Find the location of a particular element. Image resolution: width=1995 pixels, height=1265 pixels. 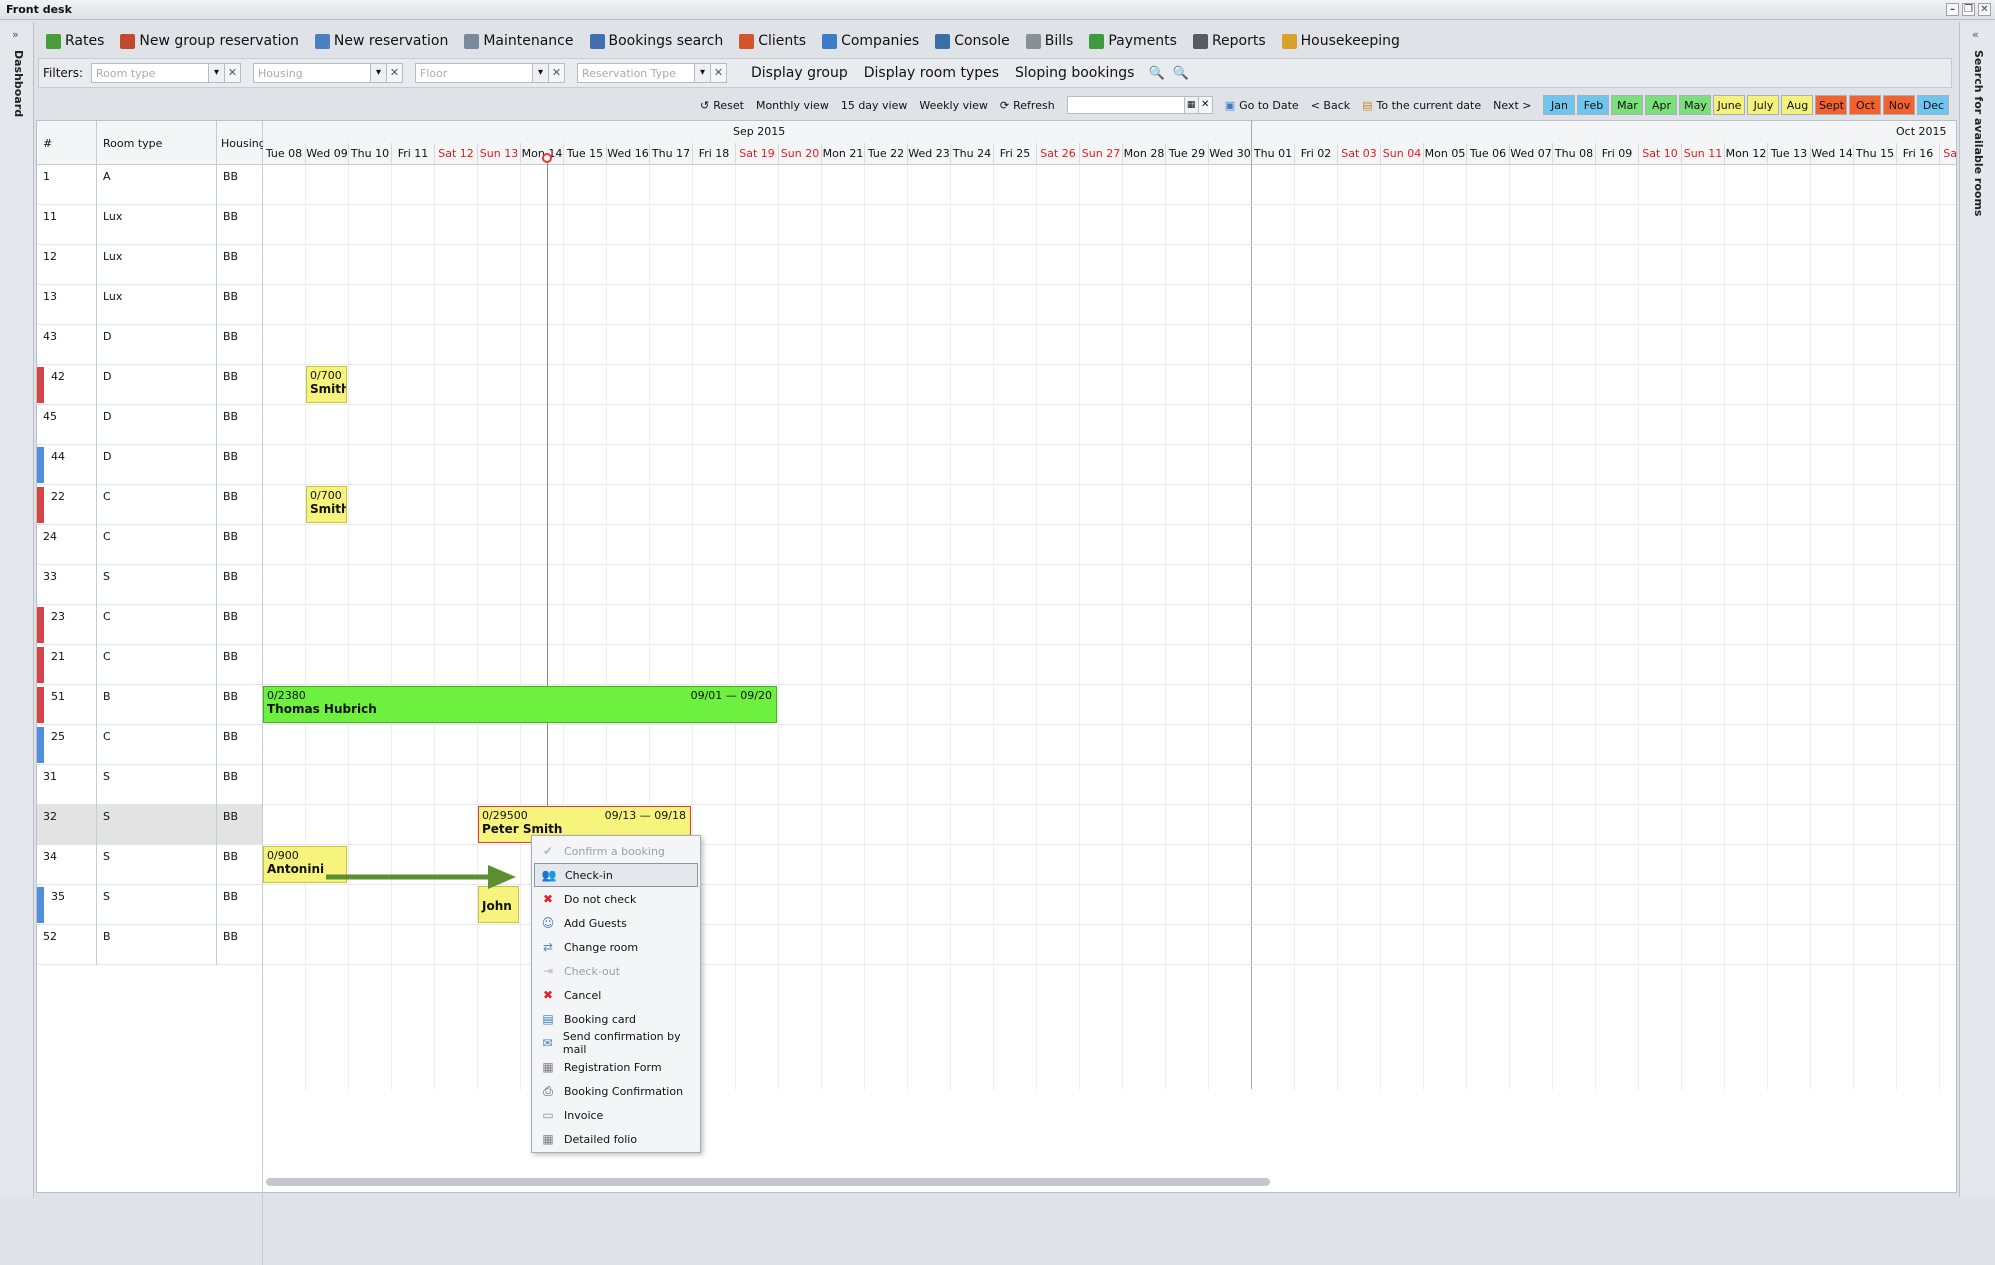

filter-input: Reservation Type is located at coordinates (636, 73).